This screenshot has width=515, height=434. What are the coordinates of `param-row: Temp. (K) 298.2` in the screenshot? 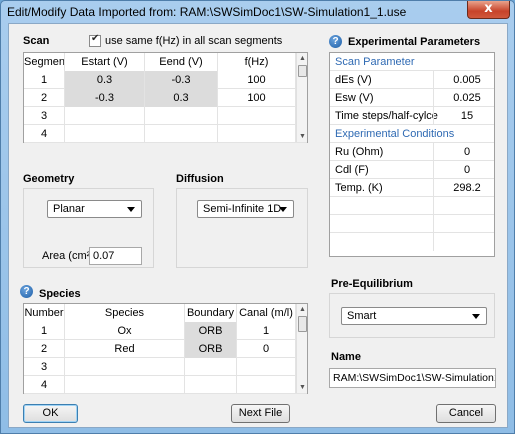 It's located at (412, 188).